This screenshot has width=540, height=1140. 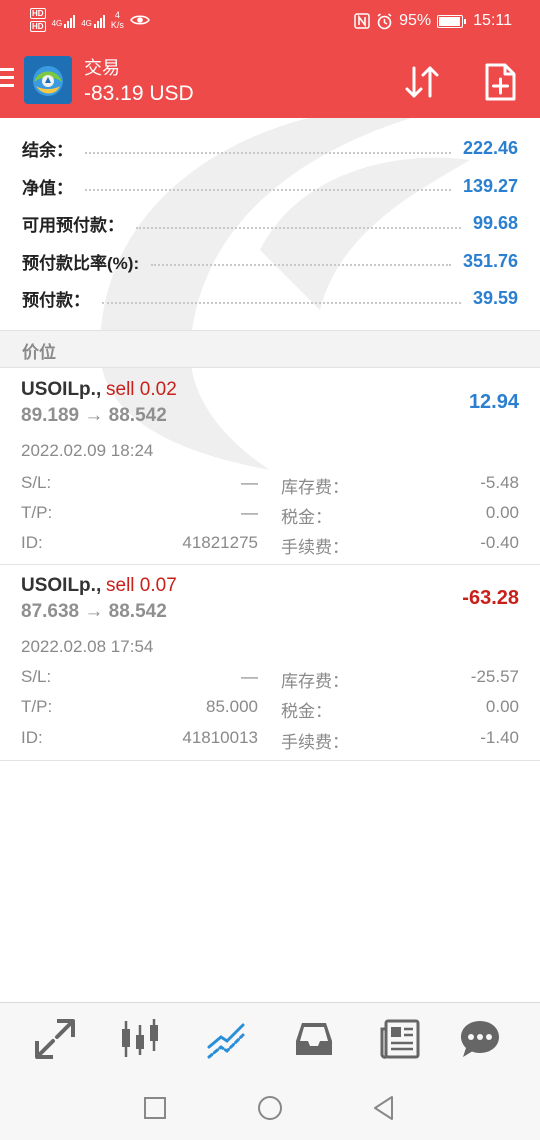 I want to click on hd-badge-1: HD, so click(x=38, y=13).